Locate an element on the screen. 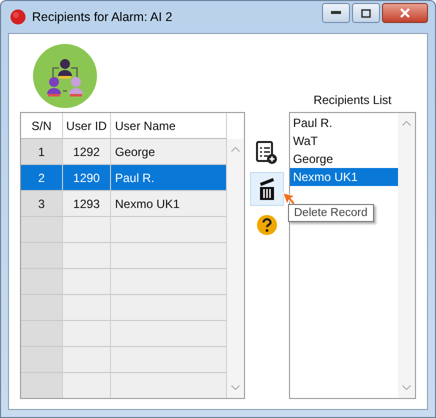  maximize-icon is located at coordinates (366, 13).